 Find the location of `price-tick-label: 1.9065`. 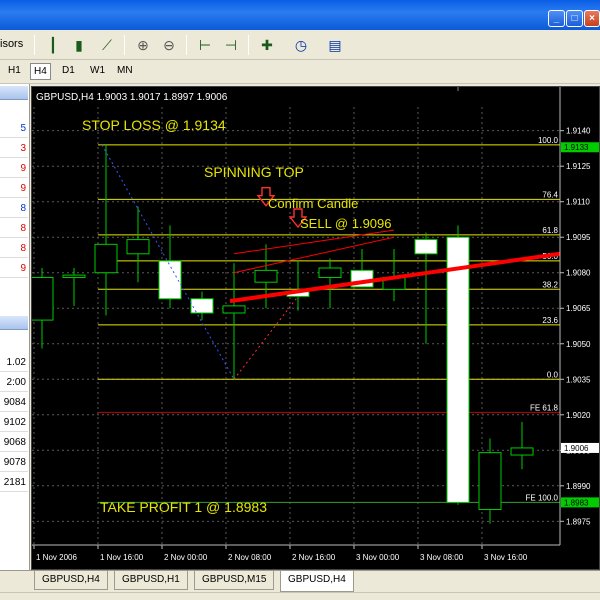

price-tick-label: 1.9065 is located at coordinates (578, 308).